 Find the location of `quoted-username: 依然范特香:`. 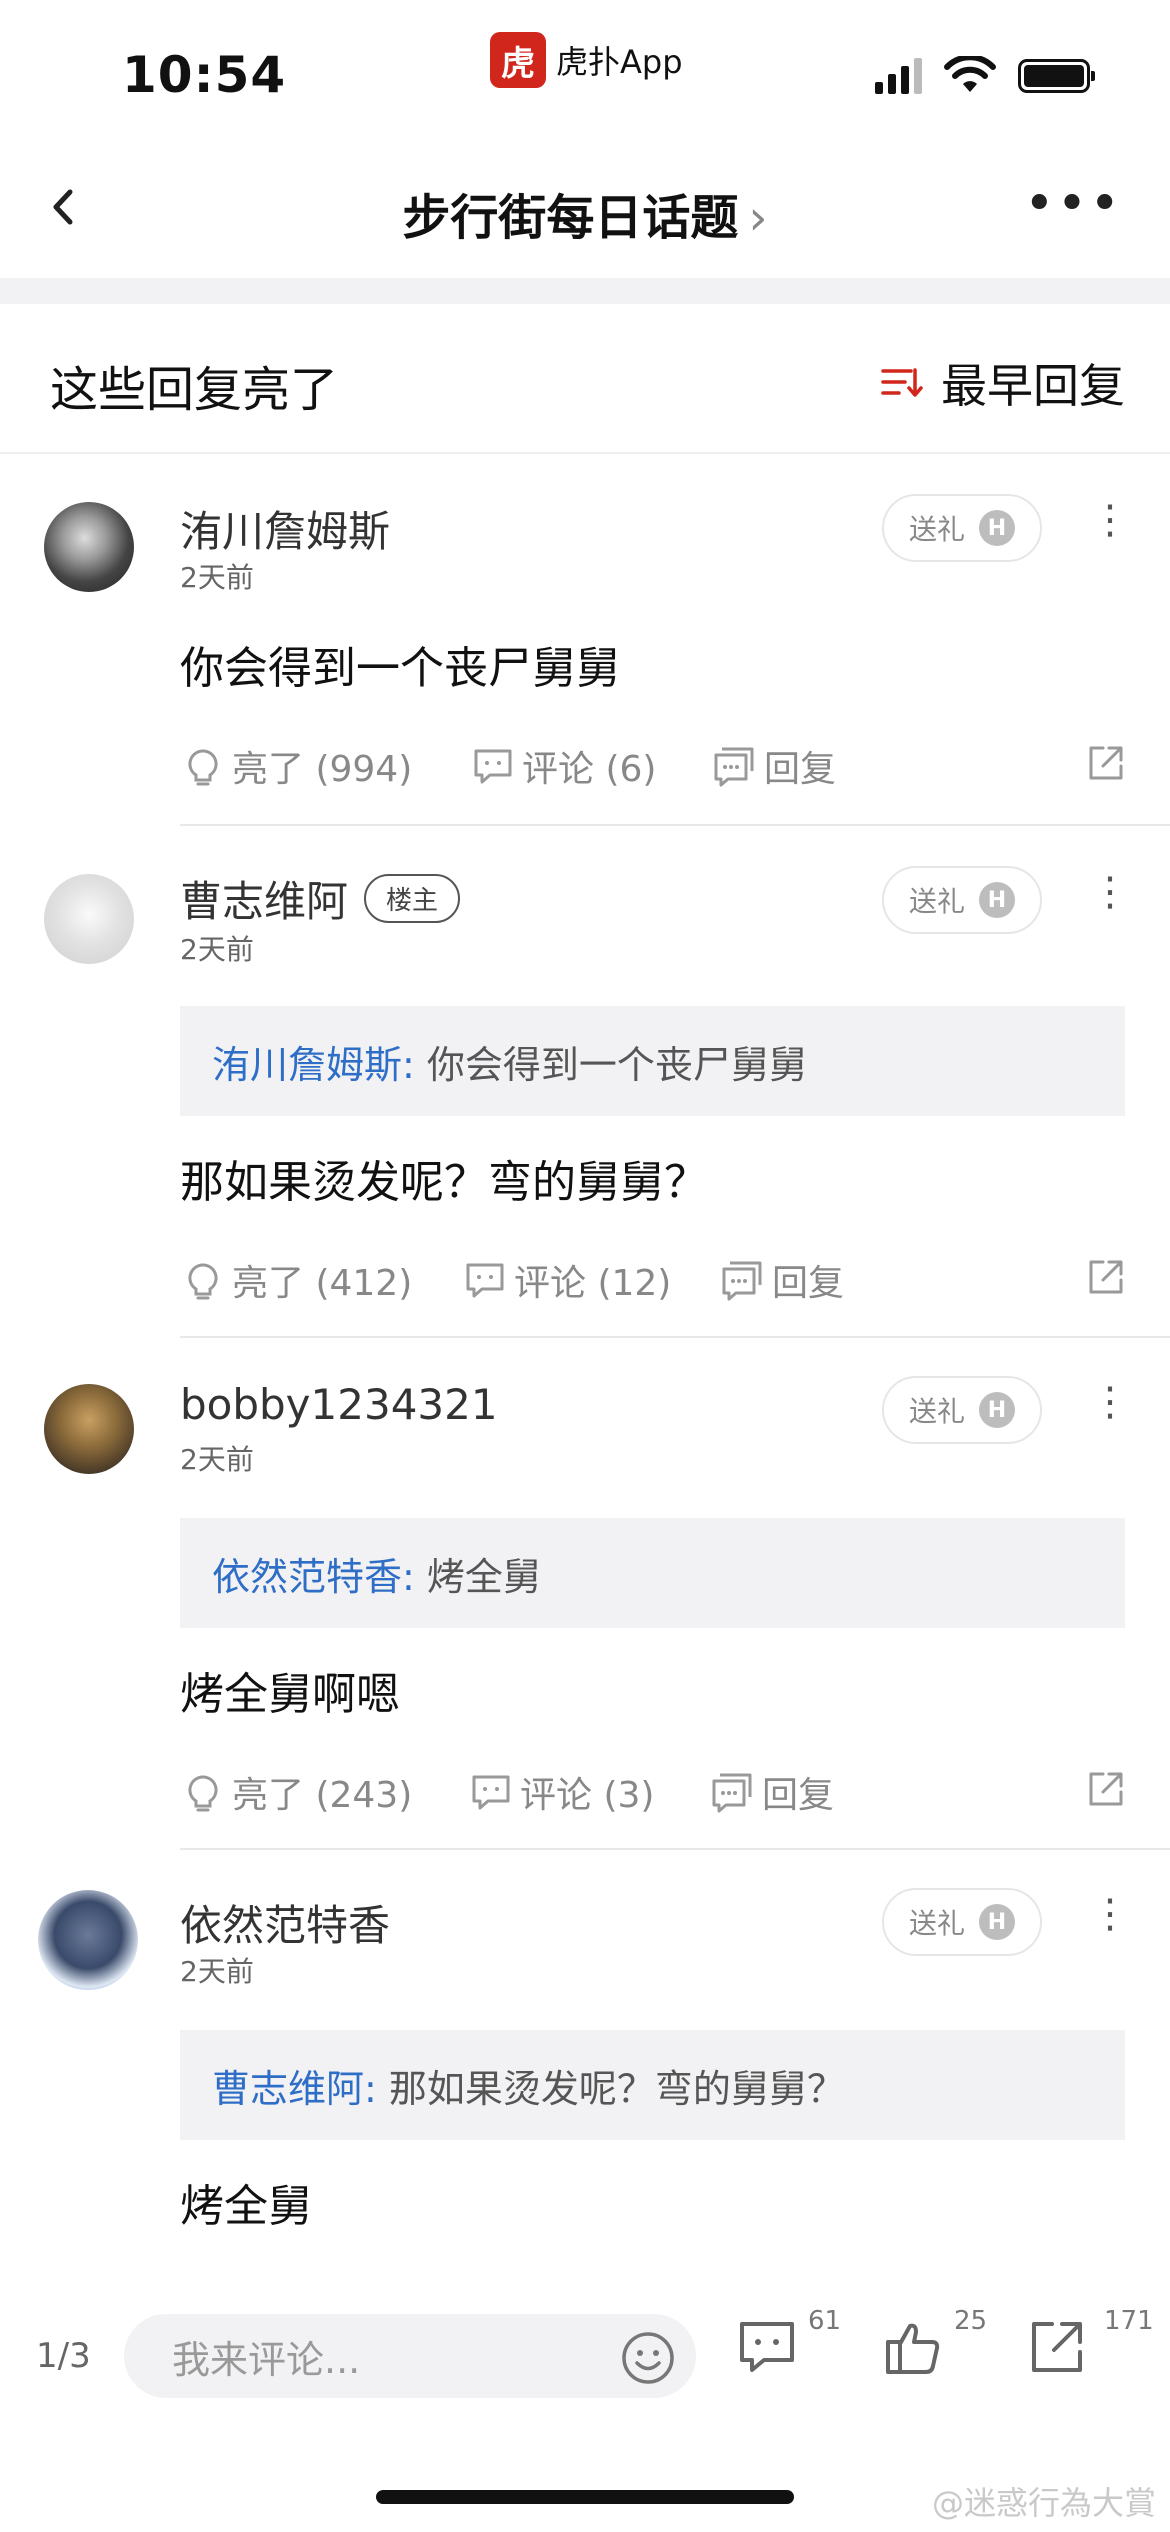

quoted-username: 依然范特香: is located at coordinates (313, 1576).